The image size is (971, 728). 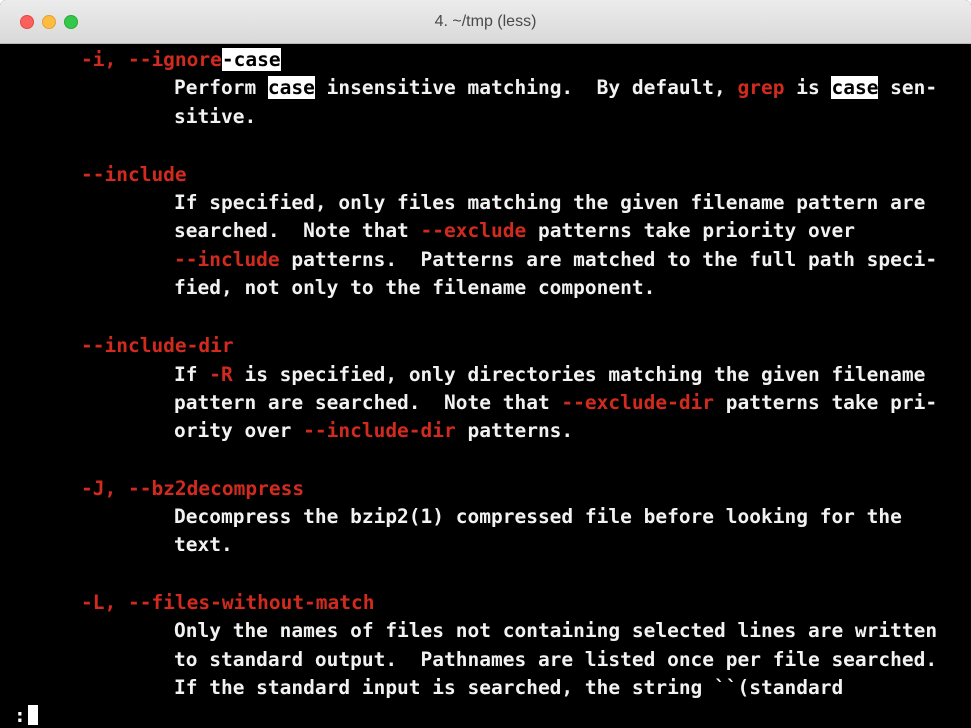 I want to click on line-text: pattern are searched. Note that, so click(x=368, y=402).